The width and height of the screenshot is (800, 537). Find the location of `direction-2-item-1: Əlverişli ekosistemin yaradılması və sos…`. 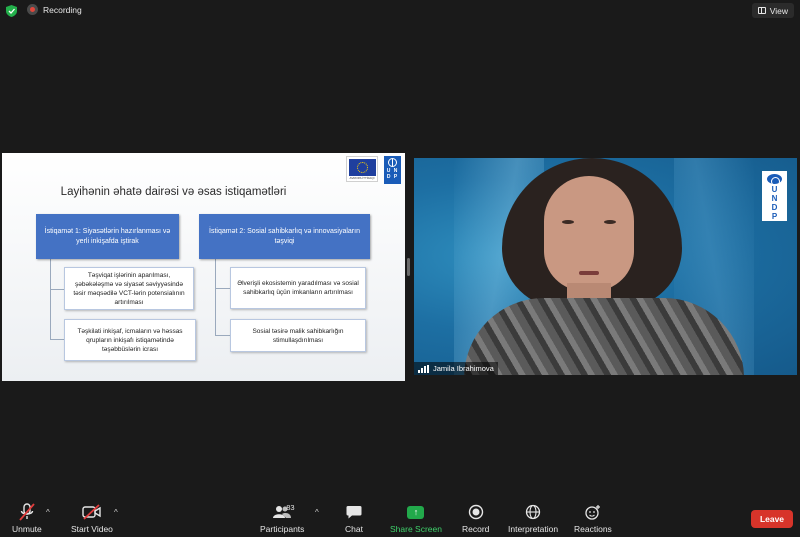

direction-2-item-1: Əlverişli ekosistemin yaradılması və sos… is located at coordinates (298, 288).